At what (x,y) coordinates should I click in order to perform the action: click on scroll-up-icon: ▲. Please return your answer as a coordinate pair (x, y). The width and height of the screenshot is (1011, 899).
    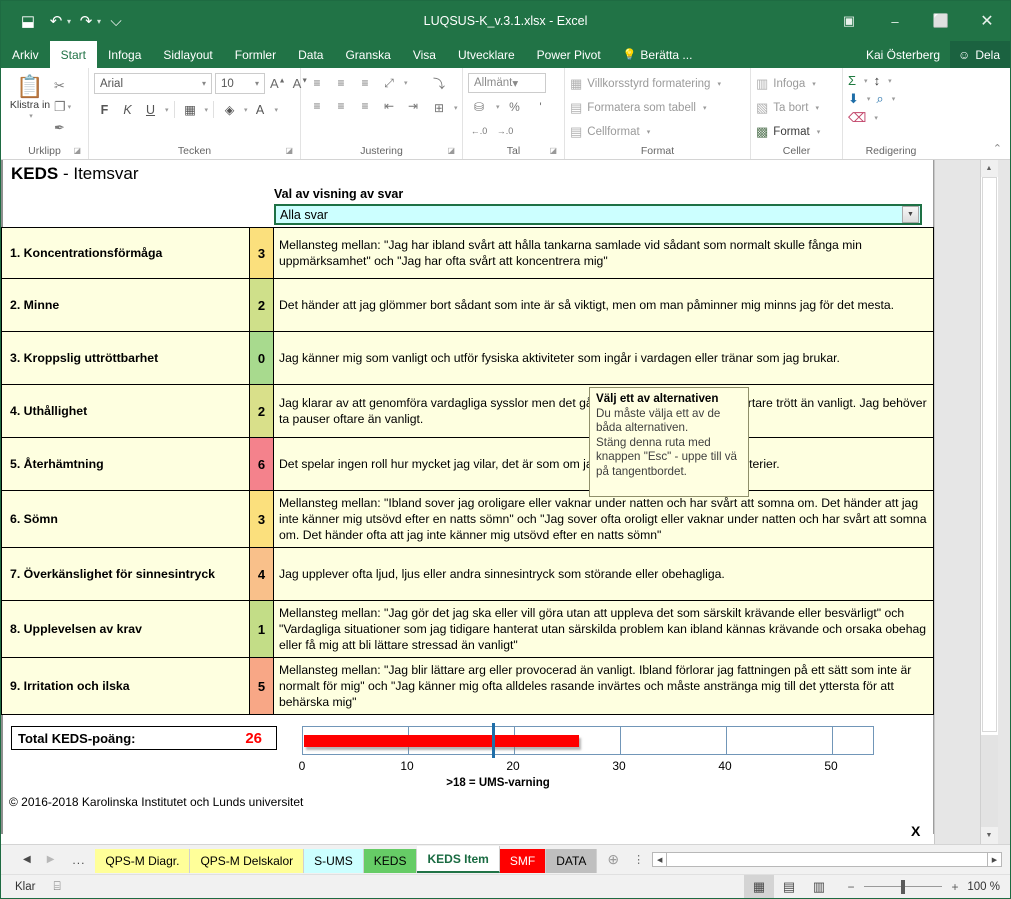
    Looking at the image, I should click on (989, 168).